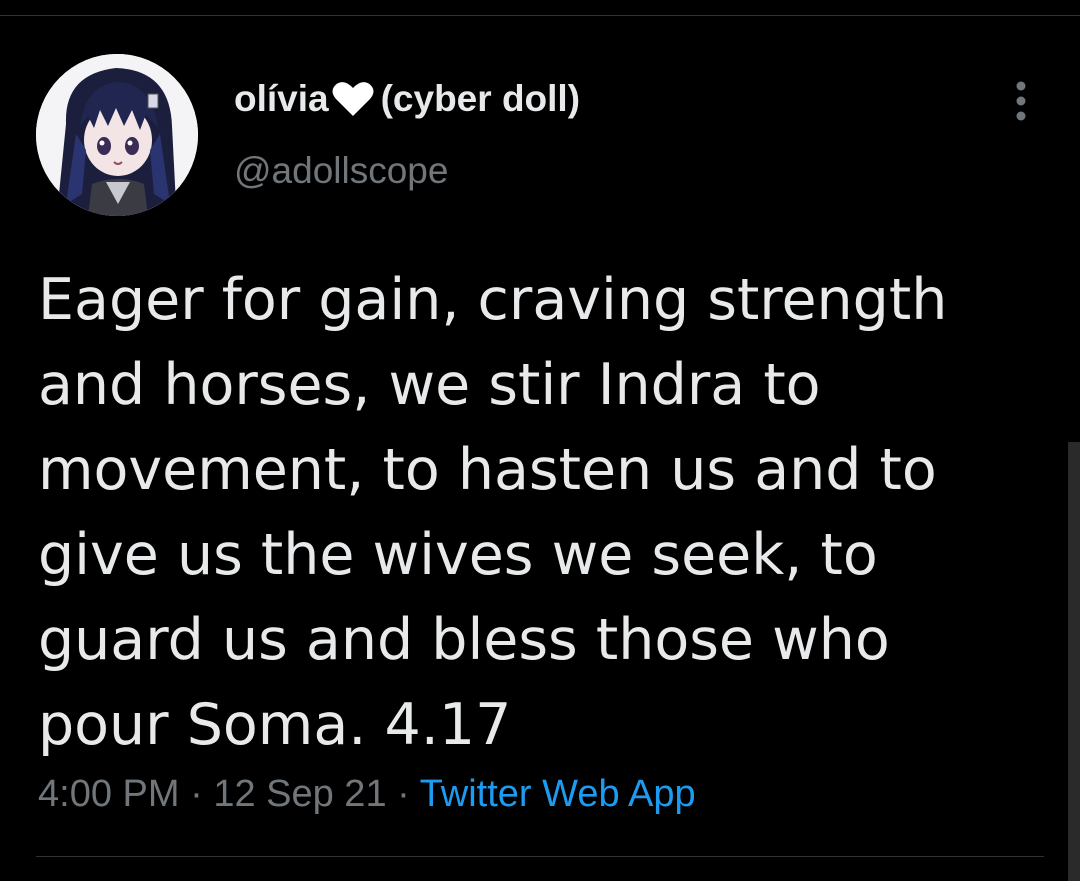 Image resolution: width=1080 pixels, height=881 pixels. I want to click on tweet-source-link: Twitter Web App, so click(558, 794).